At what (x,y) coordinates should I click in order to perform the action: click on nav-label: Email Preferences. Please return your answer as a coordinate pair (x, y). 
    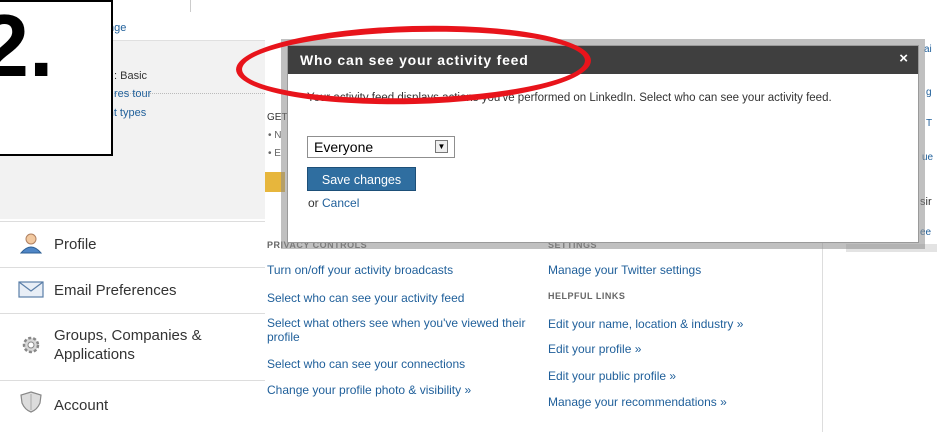
    Looking at the image, I should click on (115, 290).